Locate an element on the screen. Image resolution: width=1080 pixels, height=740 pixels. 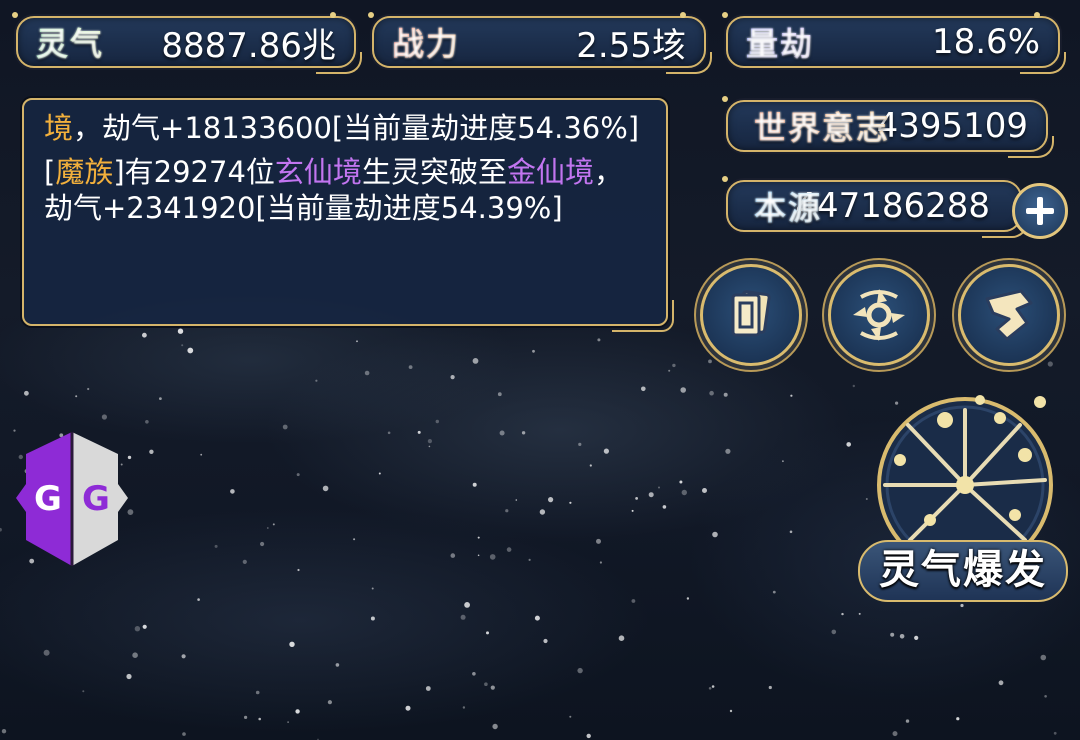
message-fragment: [ is located at coordinates (50, 172).